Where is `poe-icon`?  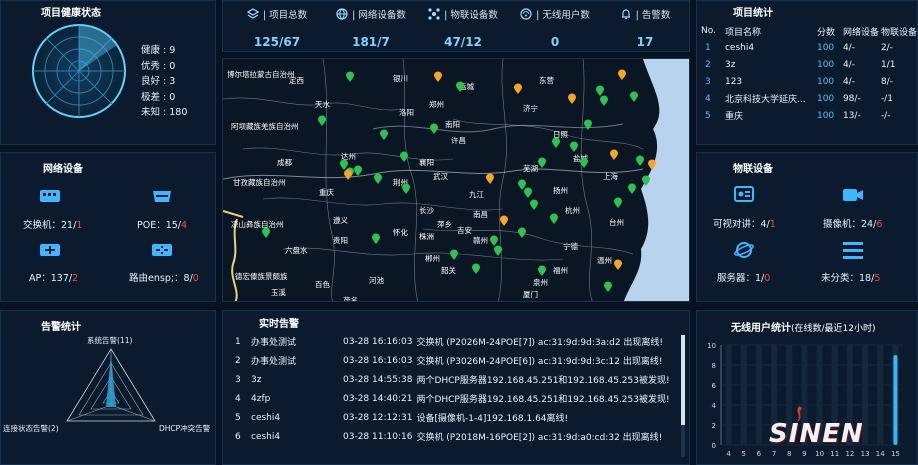
poe-icon is located at coordinates (162, 196).